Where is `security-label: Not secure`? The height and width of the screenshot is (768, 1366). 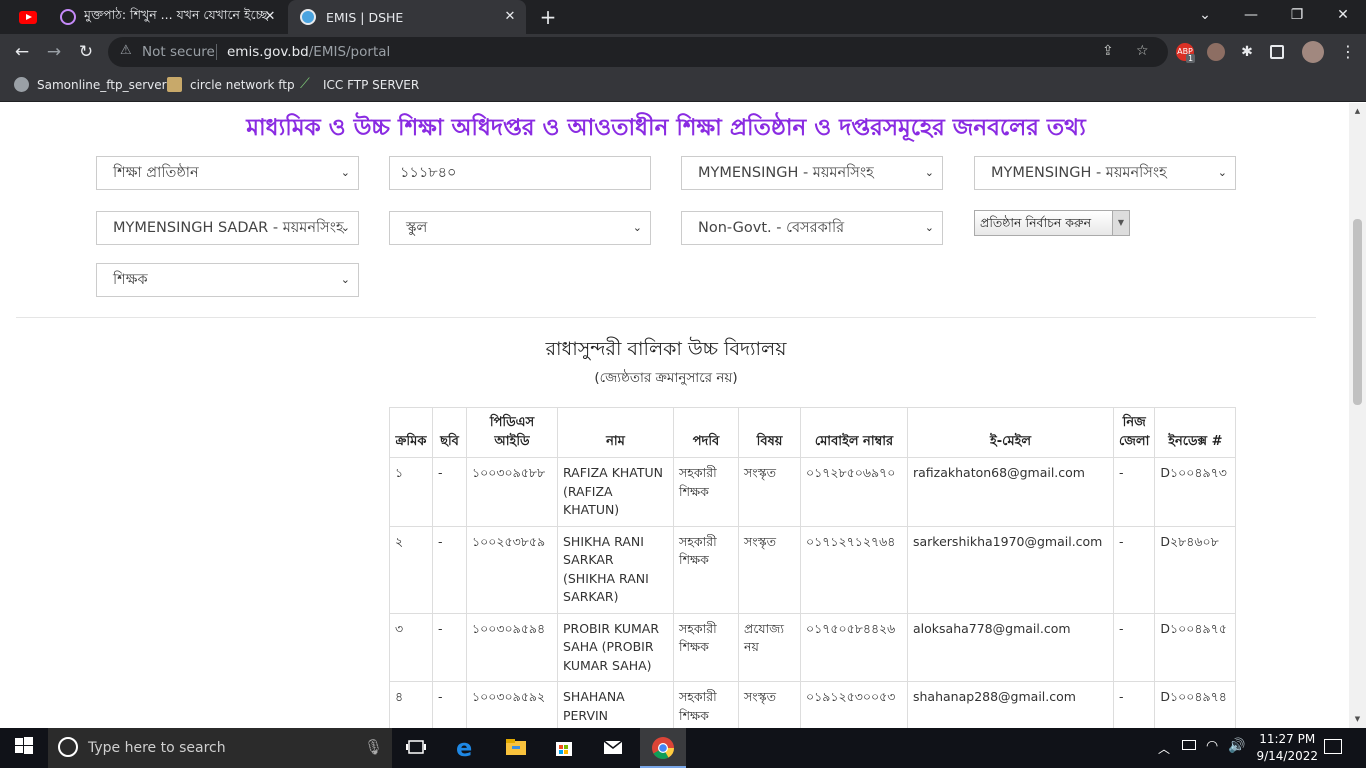 security-label: Not secure is located at coordinates (178, 52).